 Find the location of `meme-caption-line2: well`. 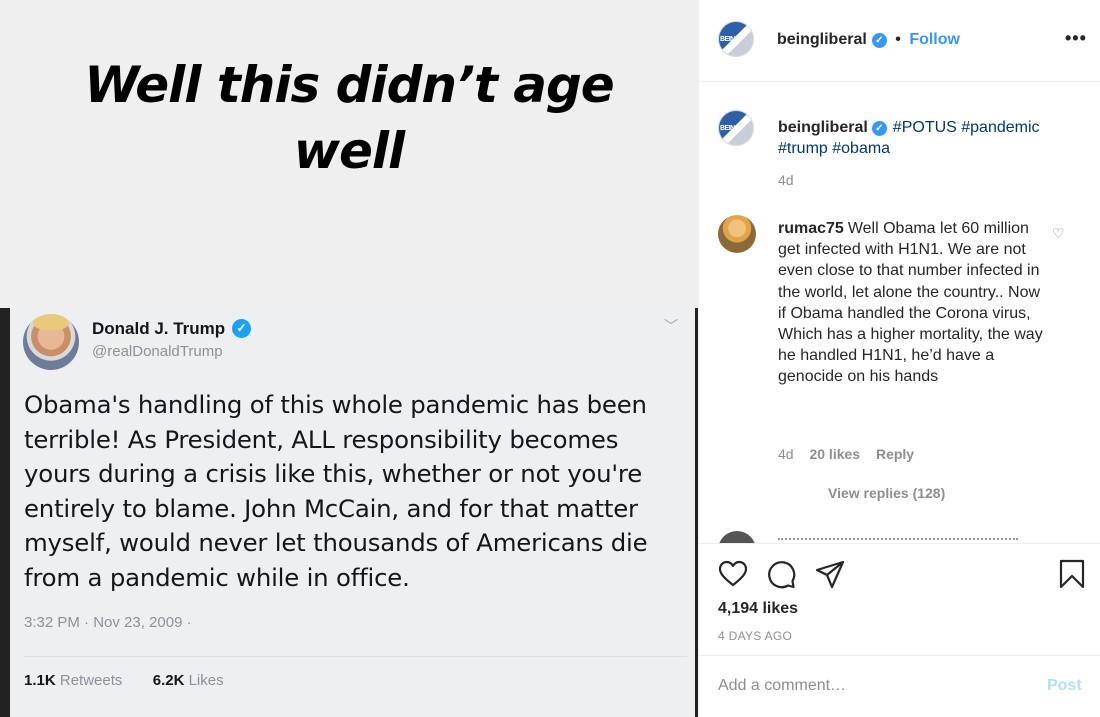

meme-caption-line2: well is located at coordinates (349, 151).